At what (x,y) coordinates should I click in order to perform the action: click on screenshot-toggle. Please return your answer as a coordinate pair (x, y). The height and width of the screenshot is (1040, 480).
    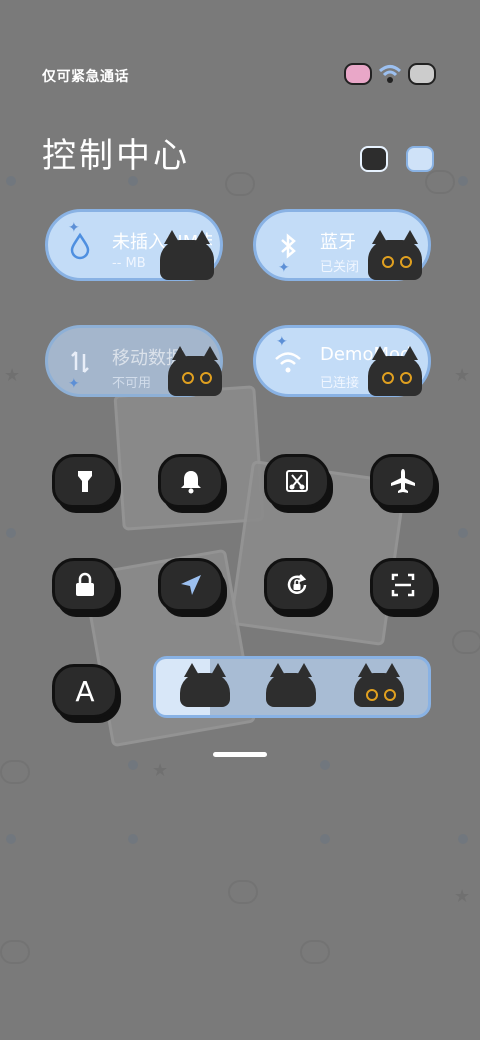
    Looking at the image, I should click on (297, 481).